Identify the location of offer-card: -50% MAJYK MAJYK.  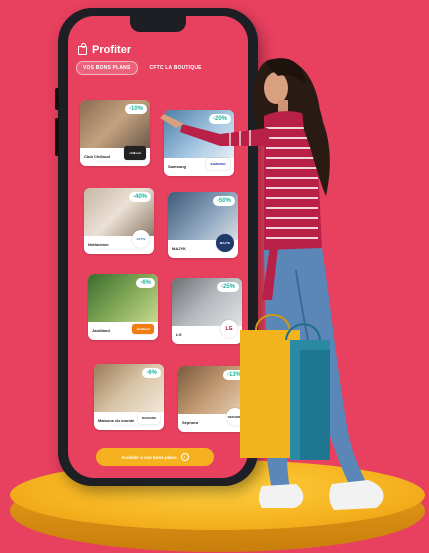
(203, 225).